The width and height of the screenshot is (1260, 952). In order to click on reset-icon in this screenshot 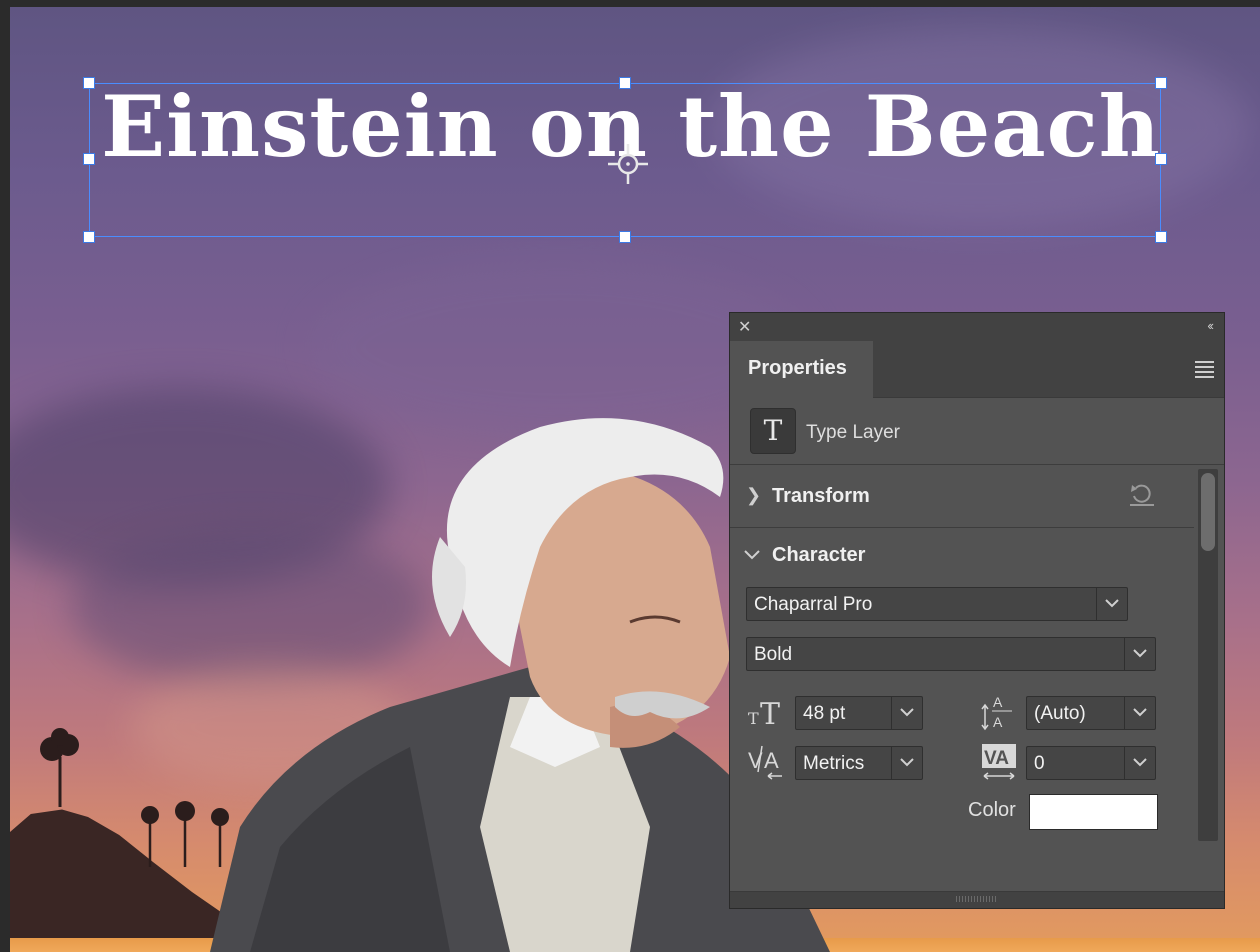, I will do `click(1142, 495)`.